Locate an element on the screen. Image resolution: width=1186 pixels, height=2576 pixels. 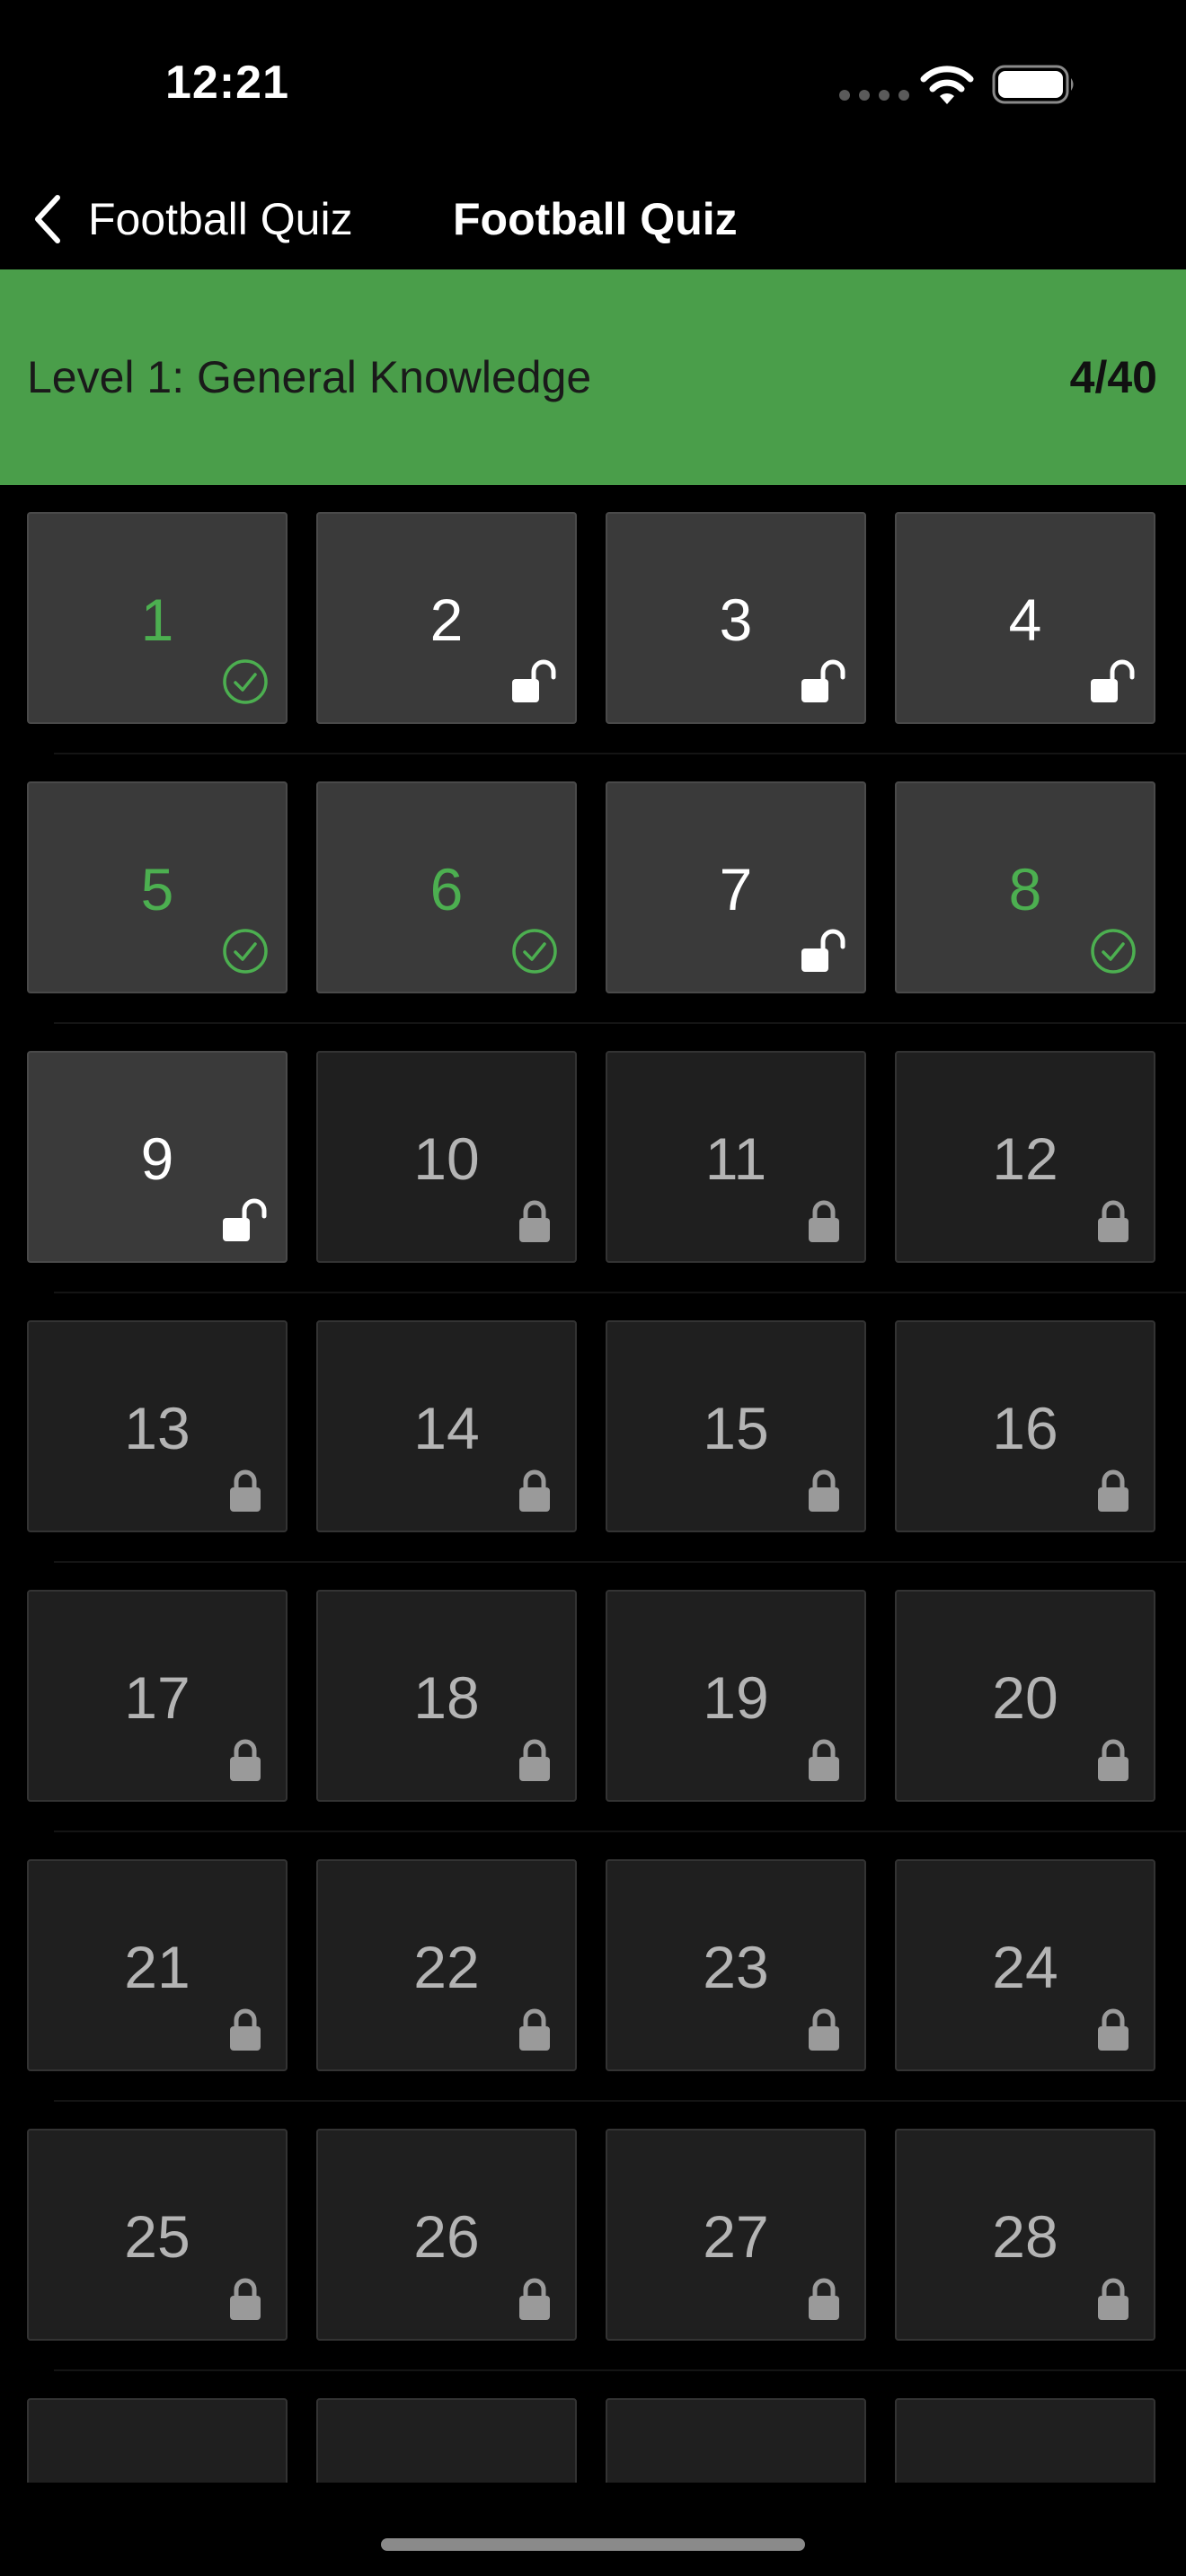
question-tile: 24 is located at coordinates (1025, 1965).